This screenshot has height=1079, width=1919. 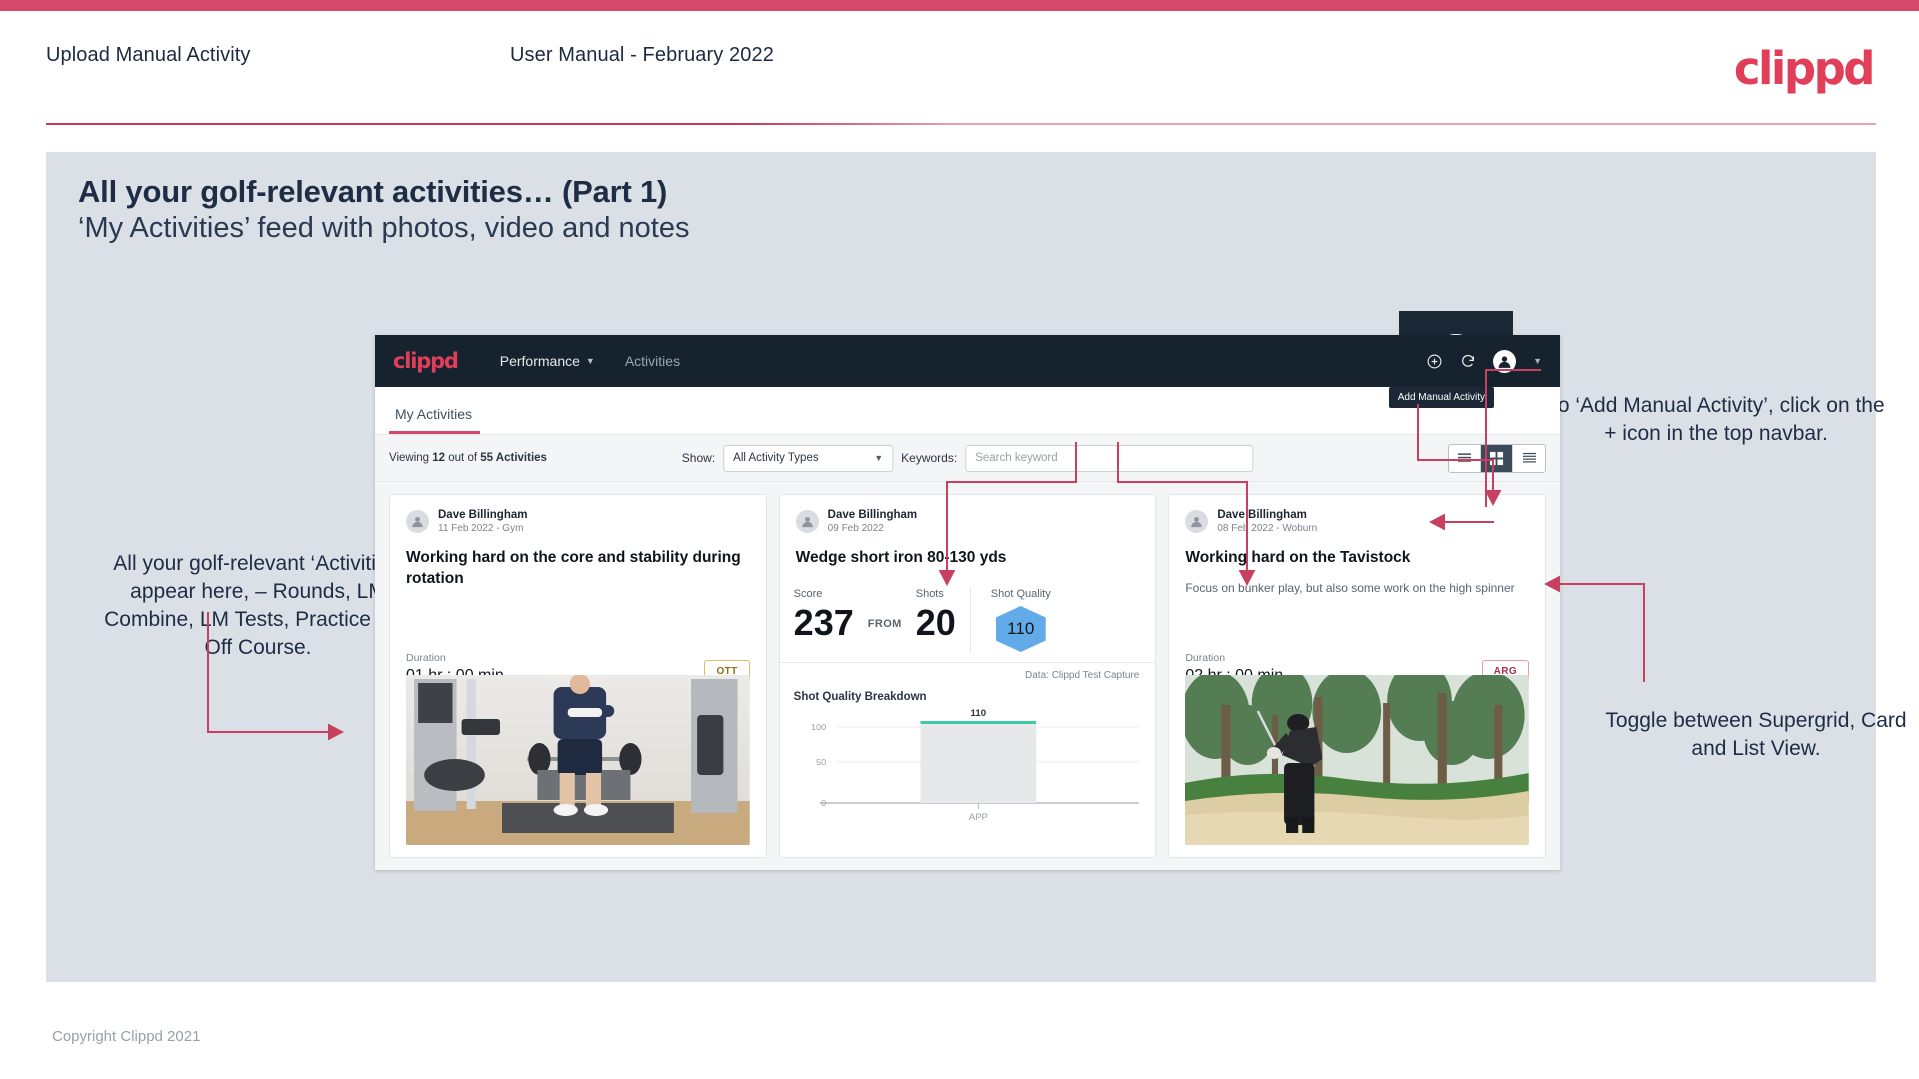 I want to click on app-tabs: My Activities, so click(x=967, y=411).